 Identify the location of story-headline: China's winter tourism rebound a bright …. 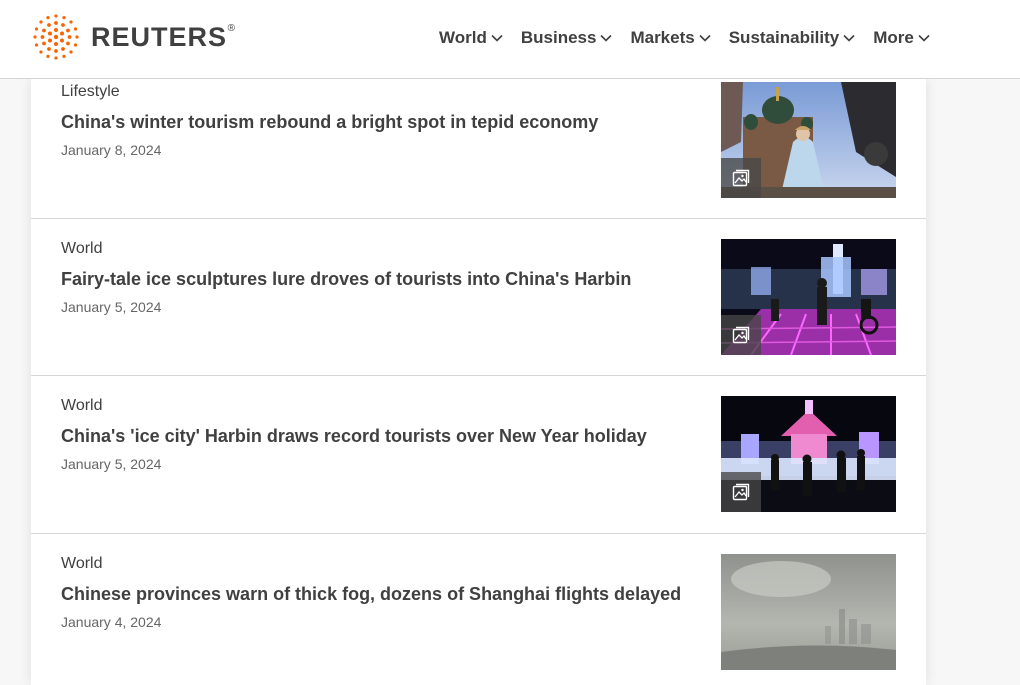
(381, 122).